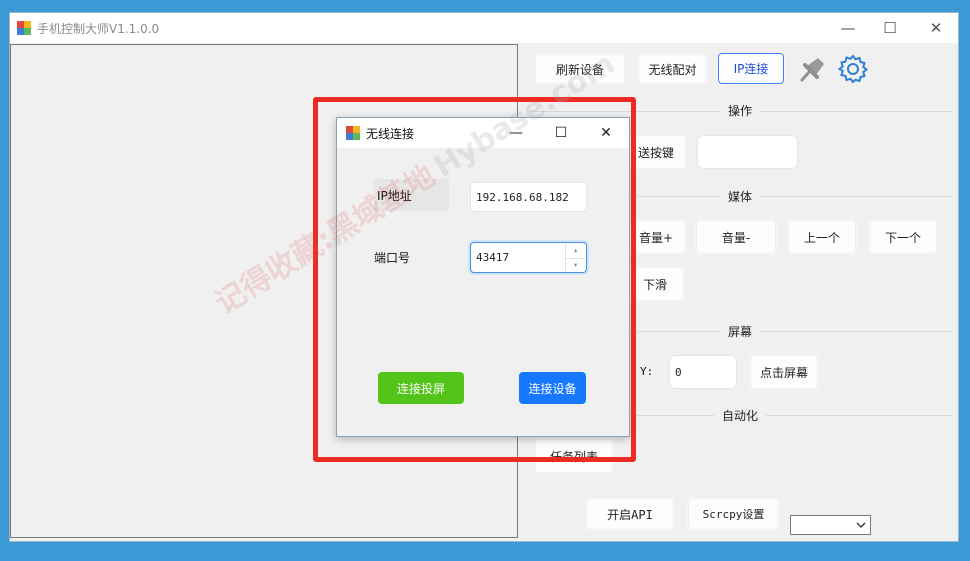 The height and width of the screenshot is (561, 970). I want to click on title-bar: 手机控制大师V1.1.0.0 — ☐ ✕, so click(484, 28).